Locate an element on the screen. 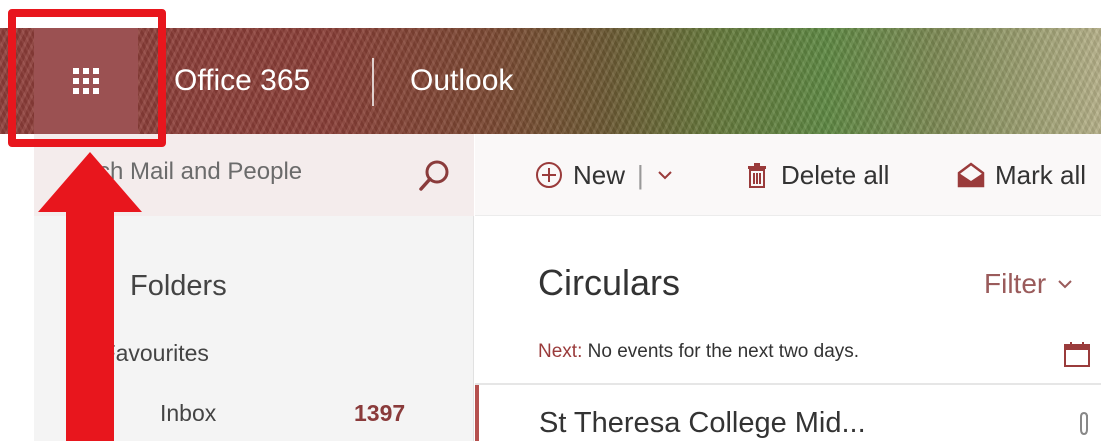 The width and height of the screenshot is (1101, 441). trash-icon is located at coordinates (757, 175).